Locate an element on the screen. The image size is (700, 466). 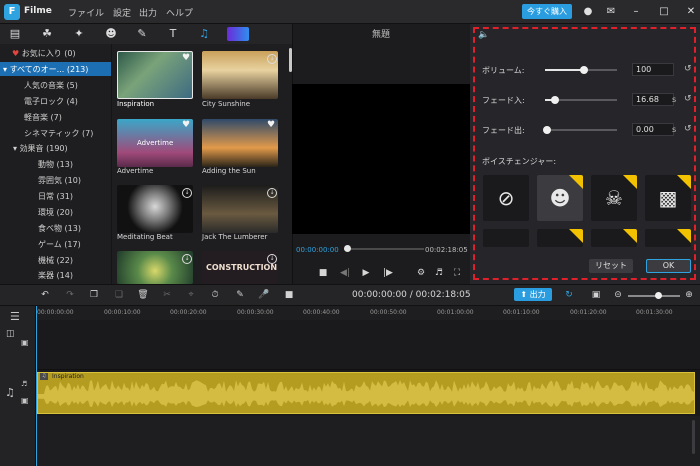
redo-icon: ↷ is located at coordinates (70, 295).